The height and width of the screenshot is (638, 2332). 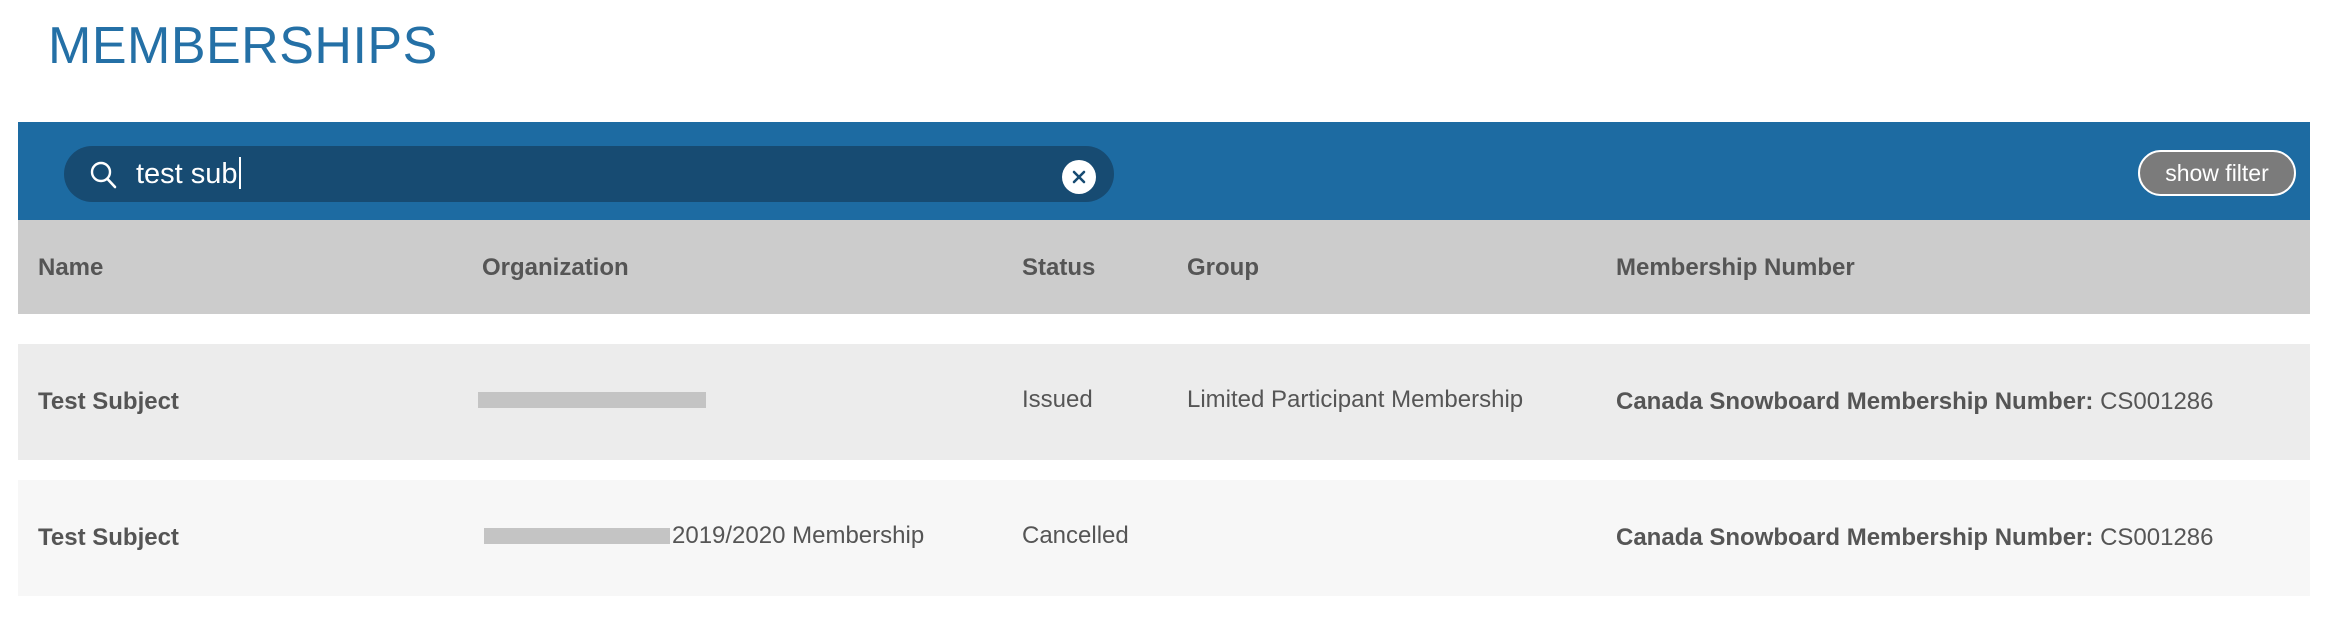 I want to click on search-icon, so click(x=103, y=175).